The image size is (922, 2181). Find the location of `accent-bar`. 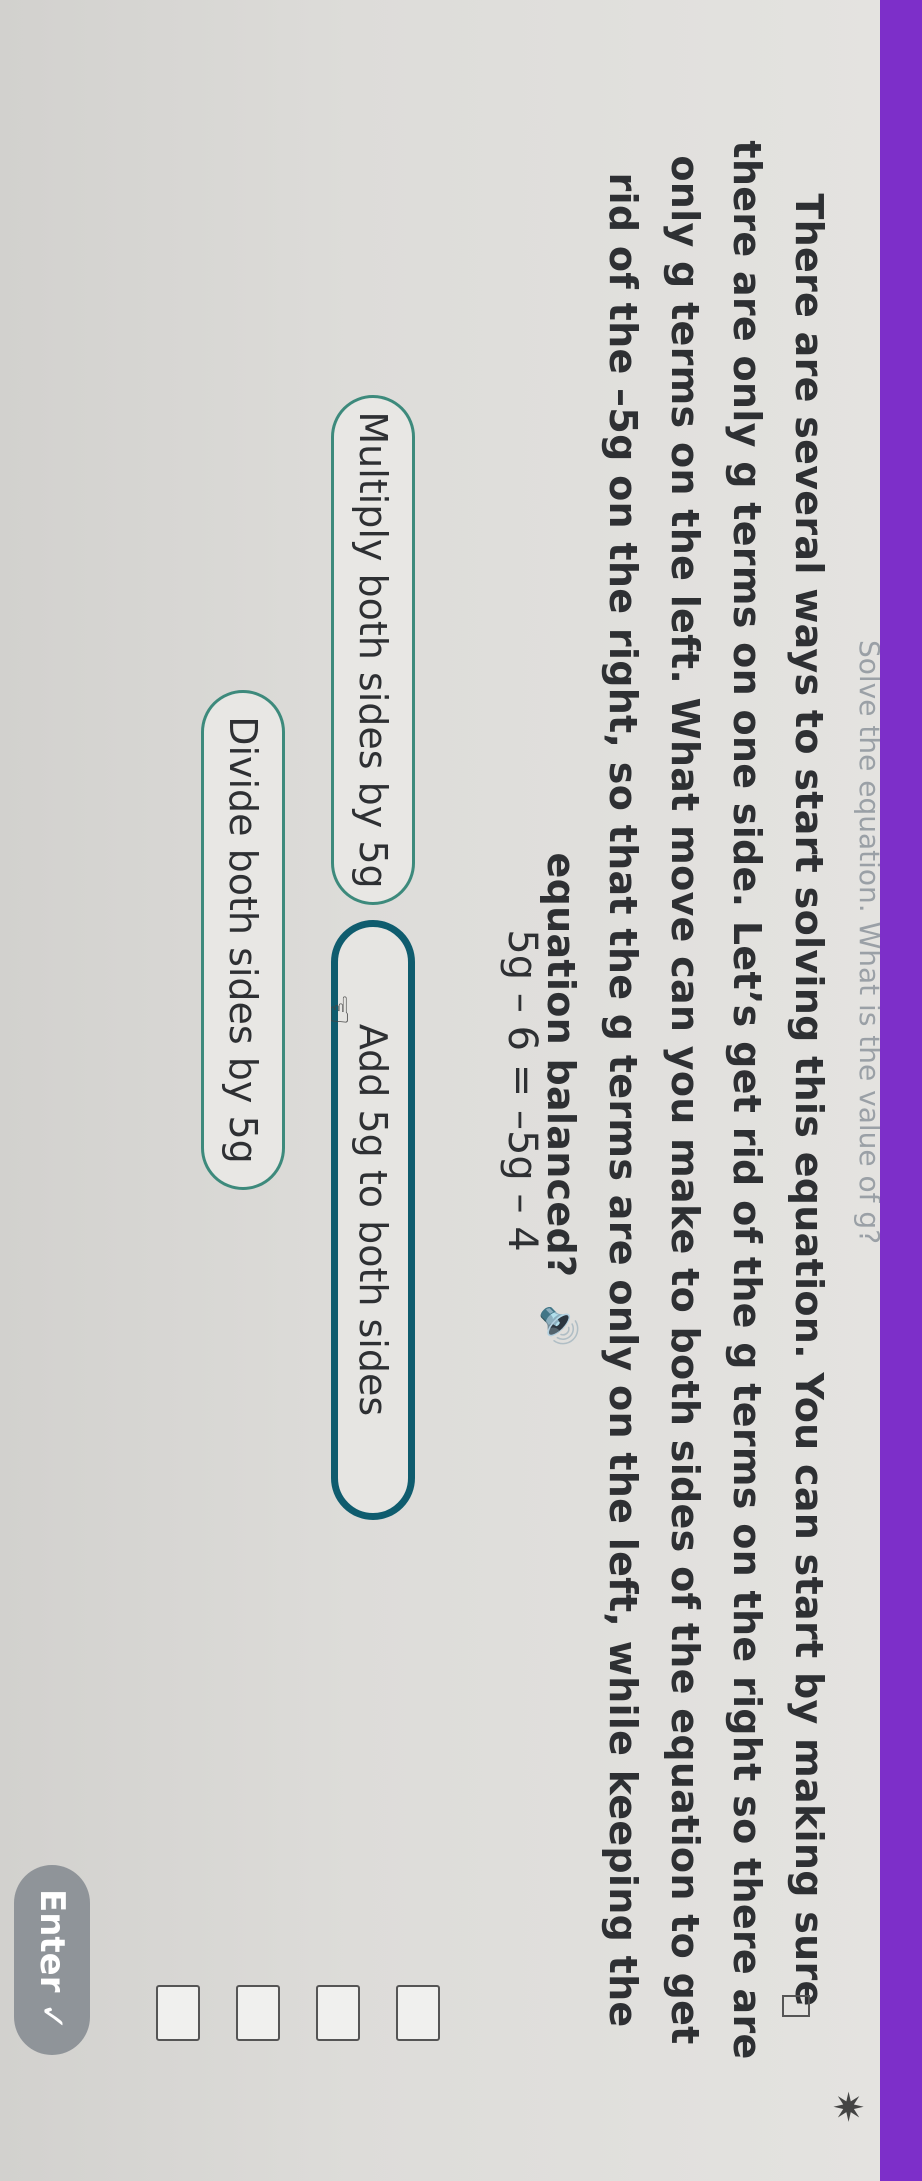

accent-bar is located at coordinates (901, 1090).